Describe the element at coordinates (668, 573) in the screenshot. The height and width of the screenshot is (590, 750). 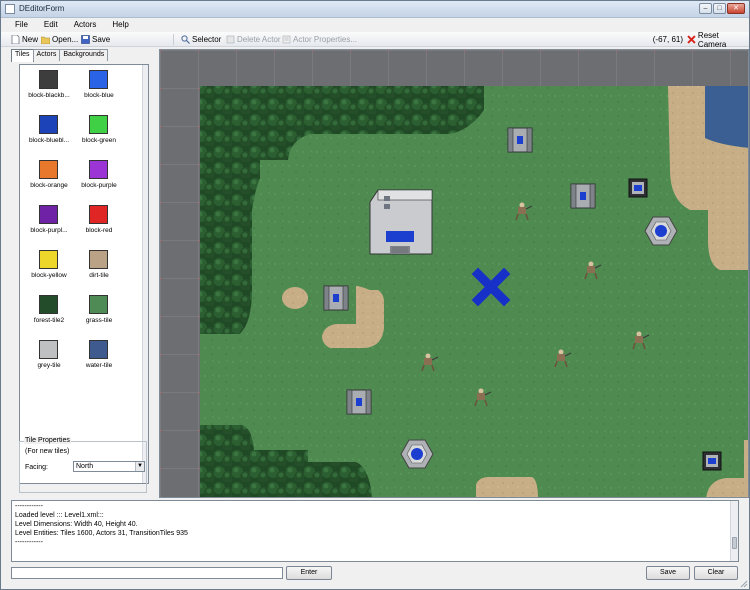
I see `save-log-button: Save` at that location.